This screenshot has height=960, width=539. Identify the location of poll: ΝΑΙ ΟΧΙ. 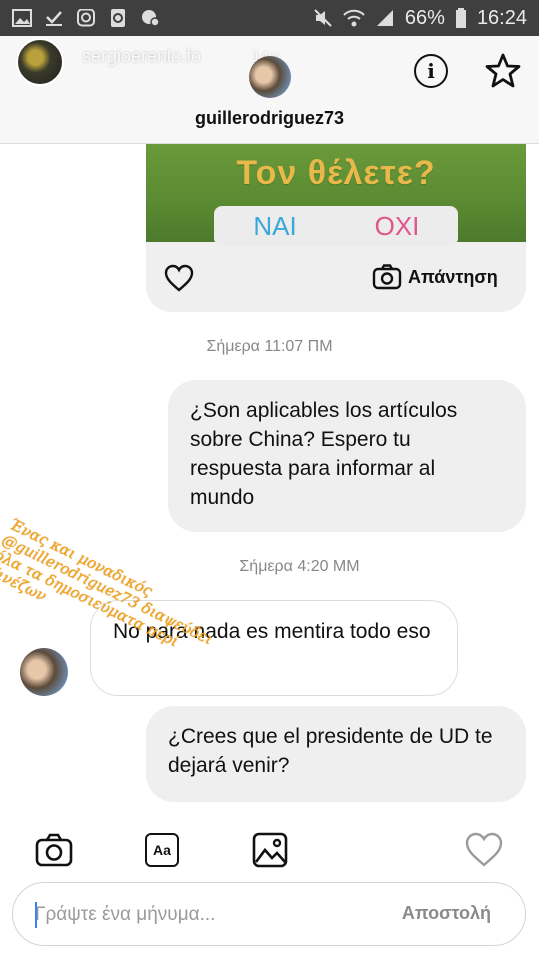
(336, 226).